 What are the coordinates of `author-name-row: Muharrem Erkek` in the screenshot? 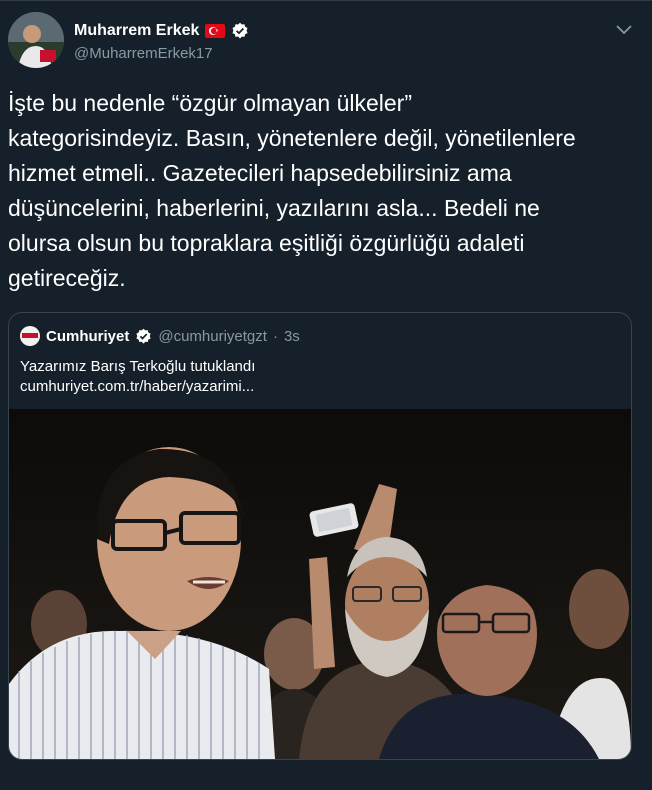 It's located at (161, 31).